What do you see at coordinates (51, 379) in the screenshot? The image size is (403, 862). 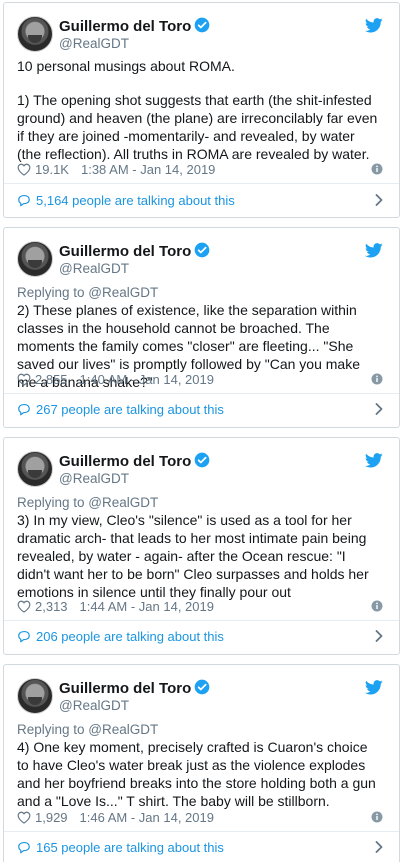 I see `like-count: 2,855` at bounding box center [51, 379].